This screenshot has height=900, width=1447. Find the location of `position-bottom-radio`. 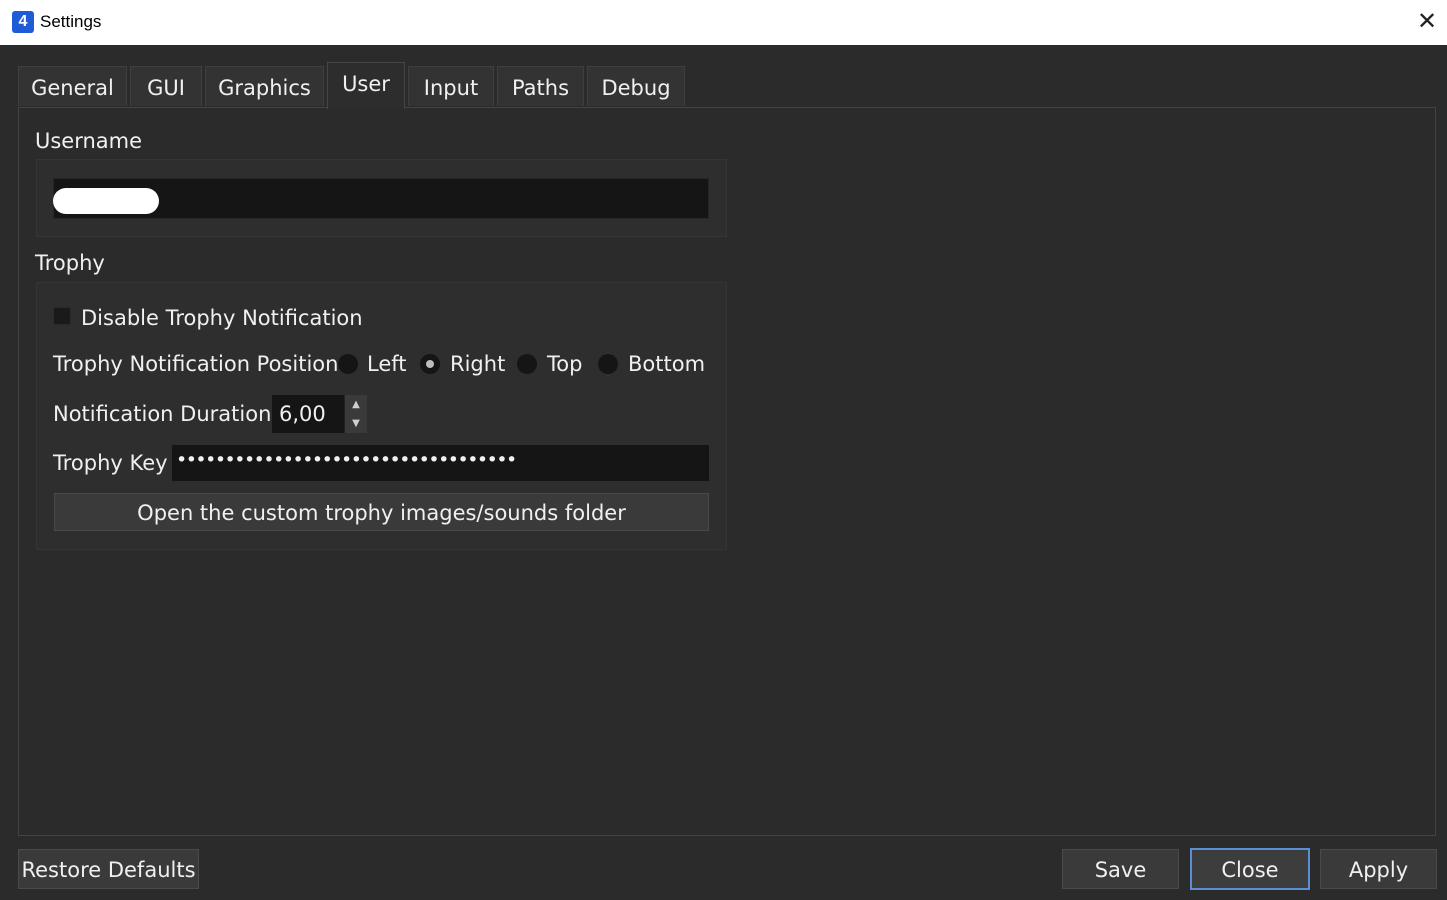

position-bottom-radio is located at coordinates (608, 364).